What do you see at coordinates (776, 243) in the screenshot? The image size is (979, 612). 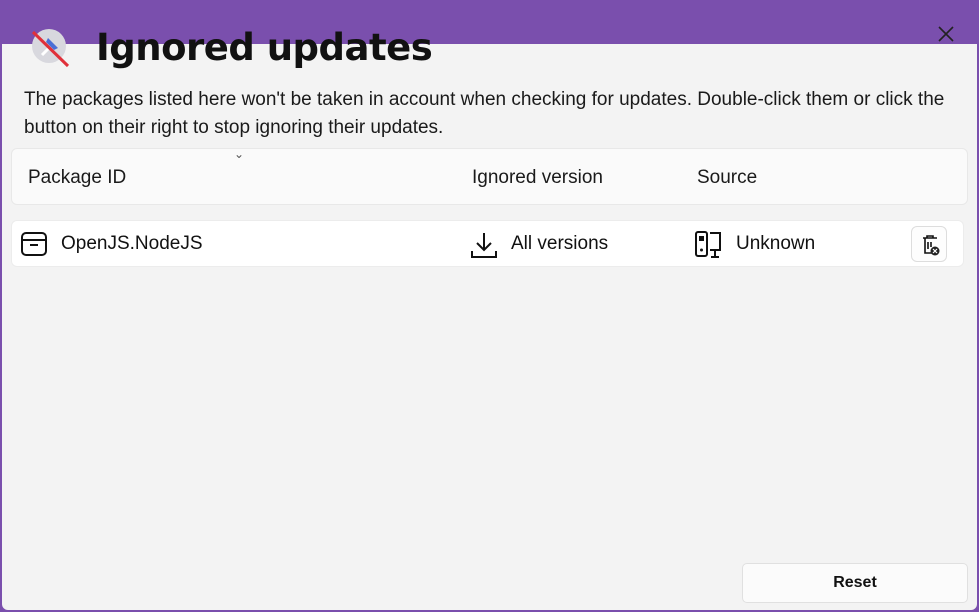 I see `source: Unknown` at bounding box center [776, 243].